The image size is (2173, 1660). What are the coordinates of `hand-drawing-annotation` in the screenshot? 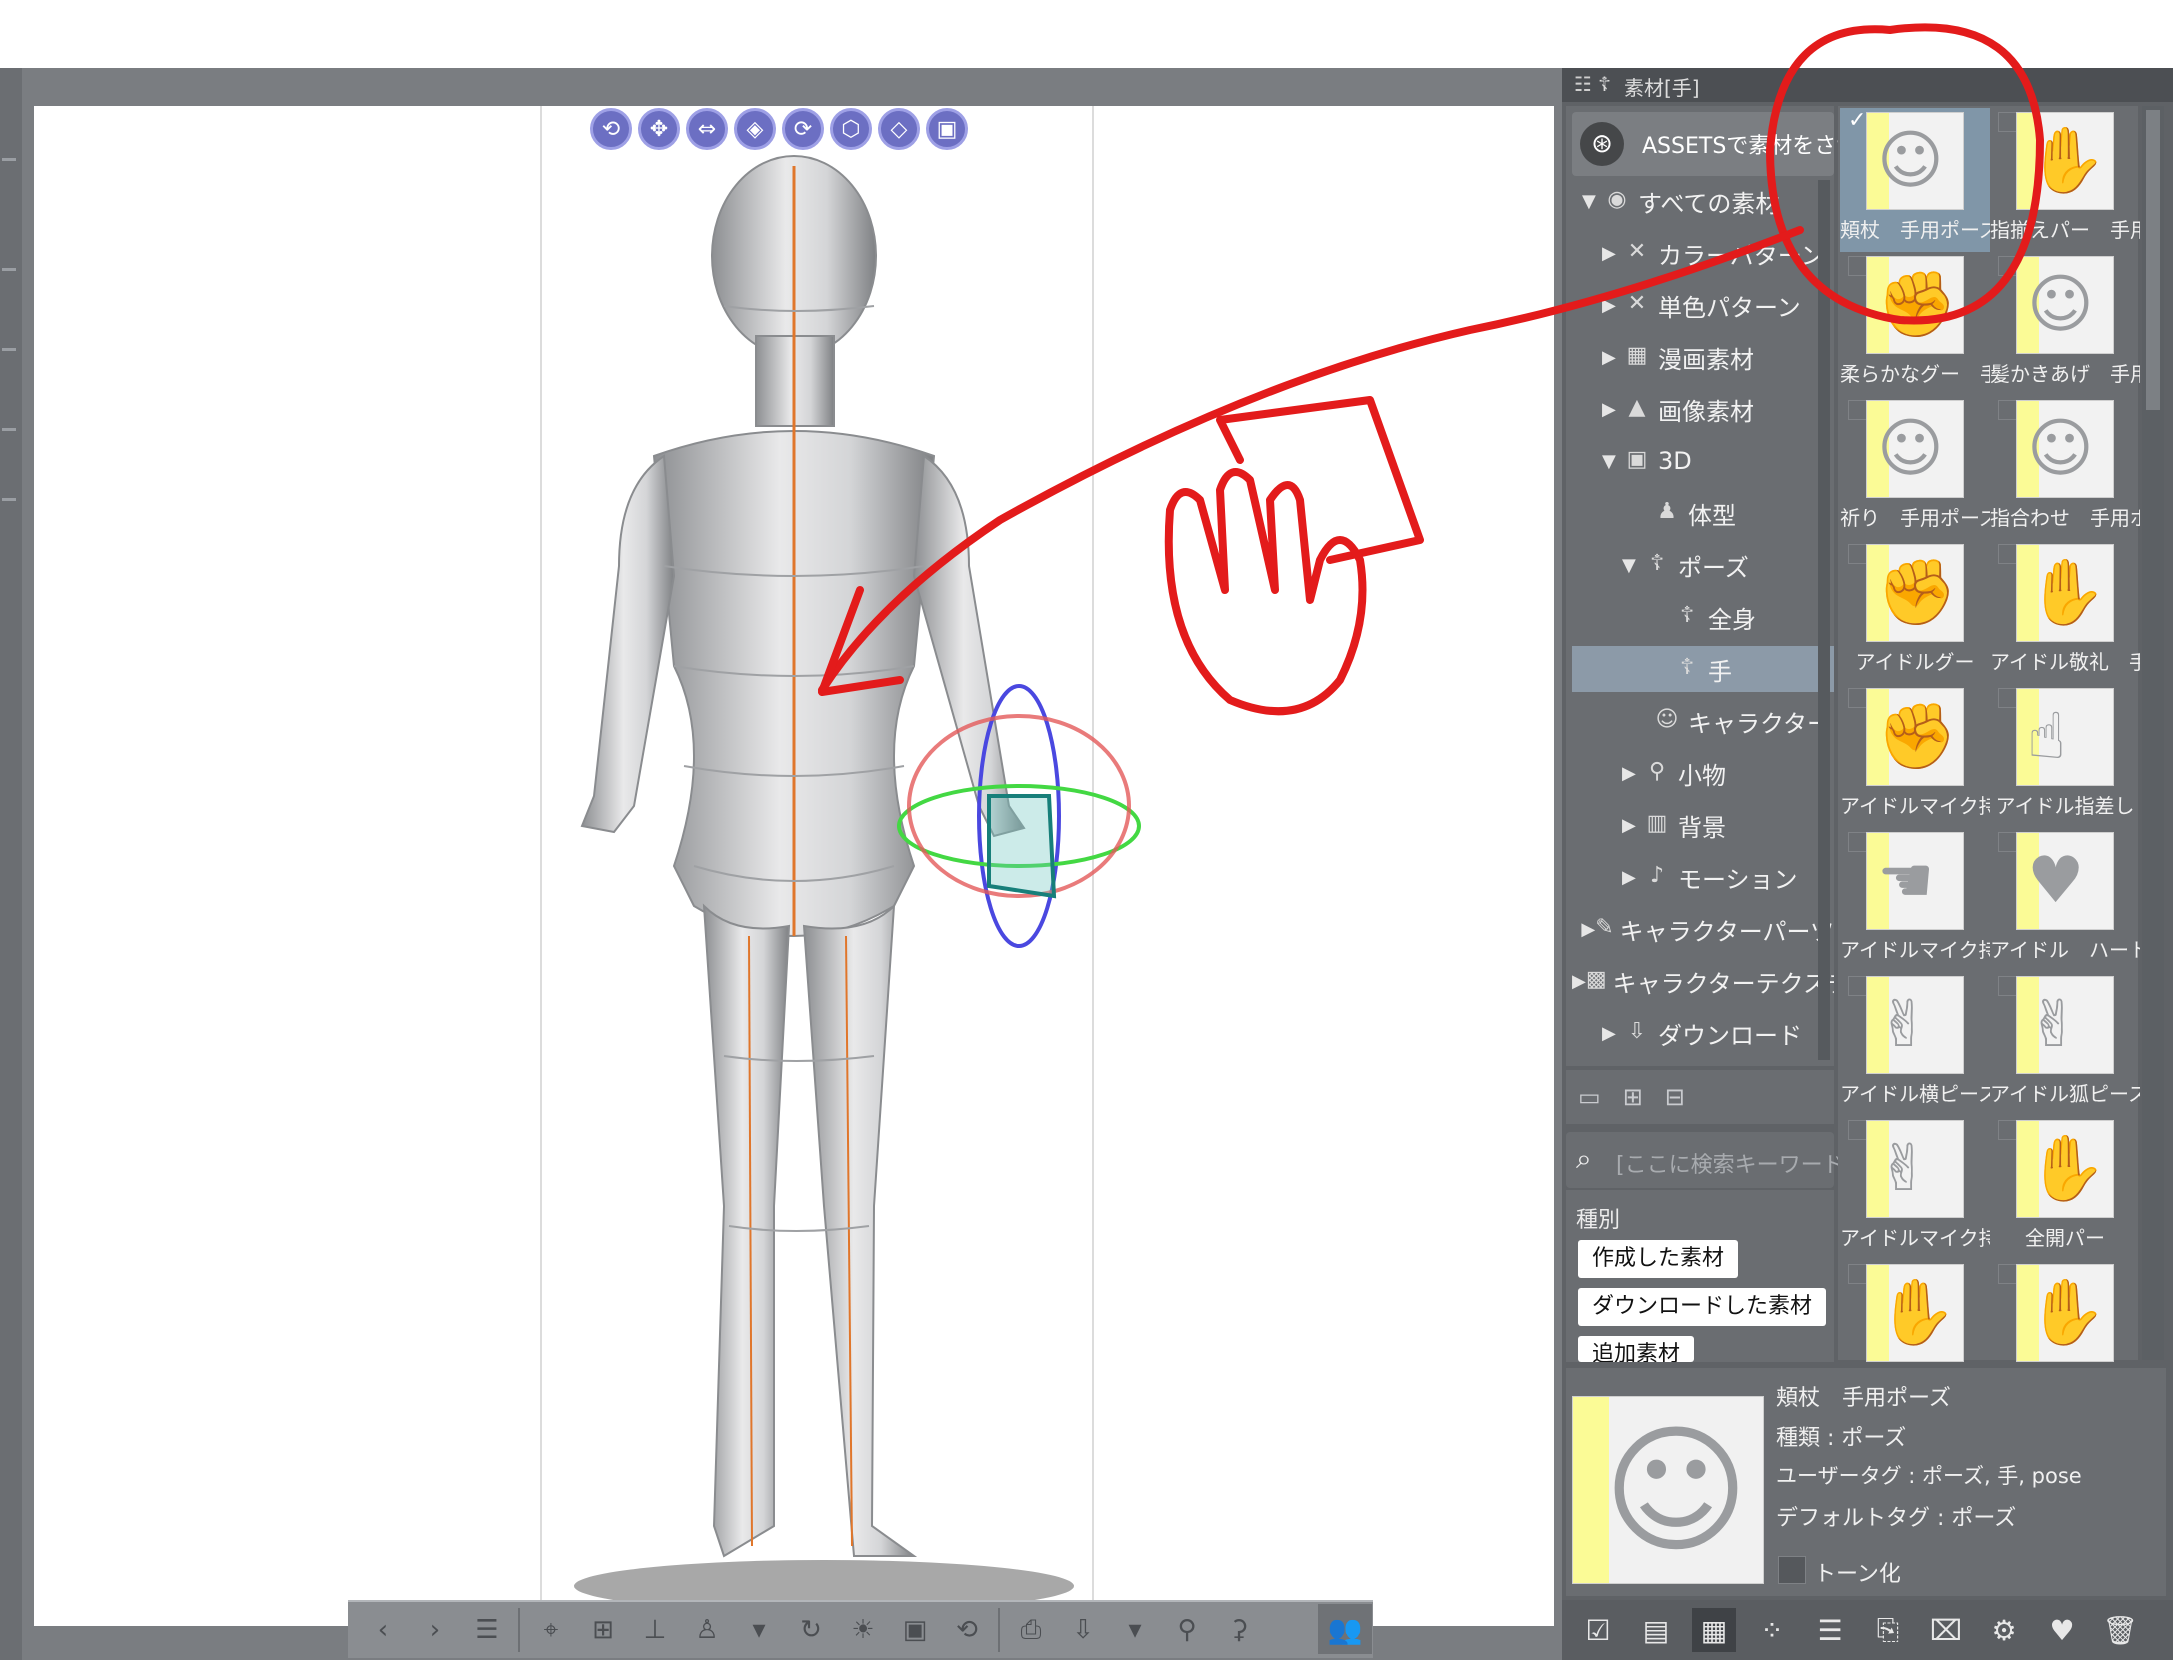 It's located at (1265, 592).